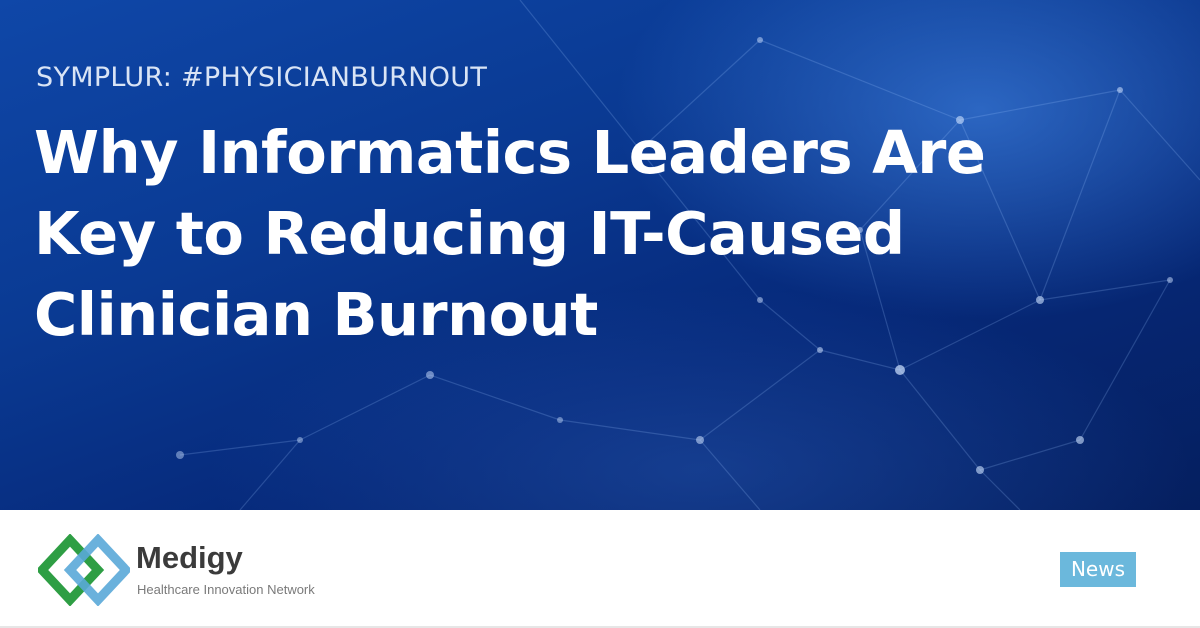 This screenshot has width=1200, height=628. Describe the element at coordinates (189, 557) in the screenshot. I see `brand-name: Medigy` at that location.